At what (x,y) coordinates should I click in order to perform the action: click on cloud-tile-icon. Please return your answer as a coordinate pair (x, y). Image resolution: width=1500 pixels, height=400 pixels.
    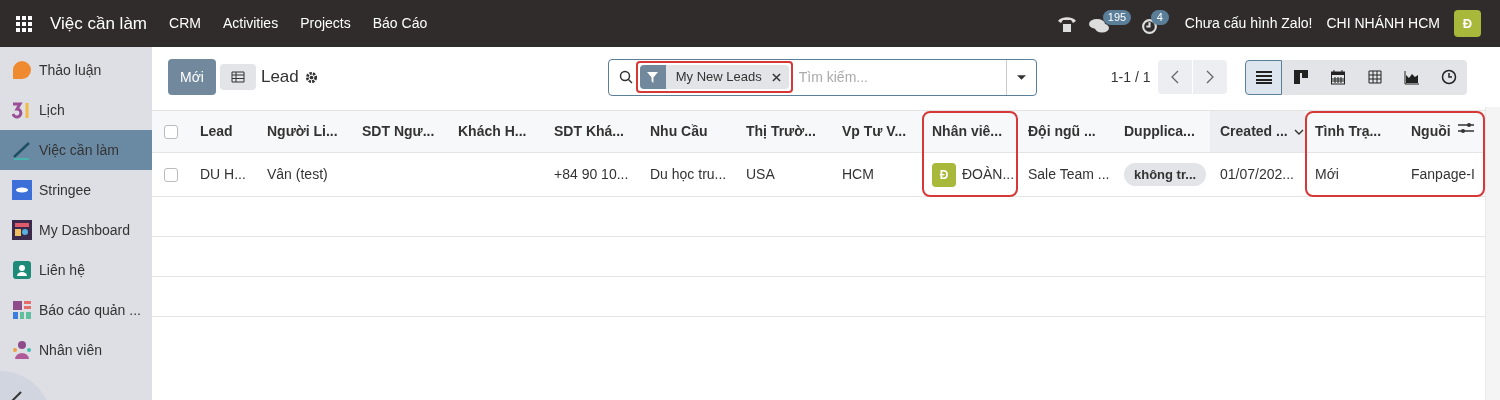
    Looking at the image, I should click on (22, 190).